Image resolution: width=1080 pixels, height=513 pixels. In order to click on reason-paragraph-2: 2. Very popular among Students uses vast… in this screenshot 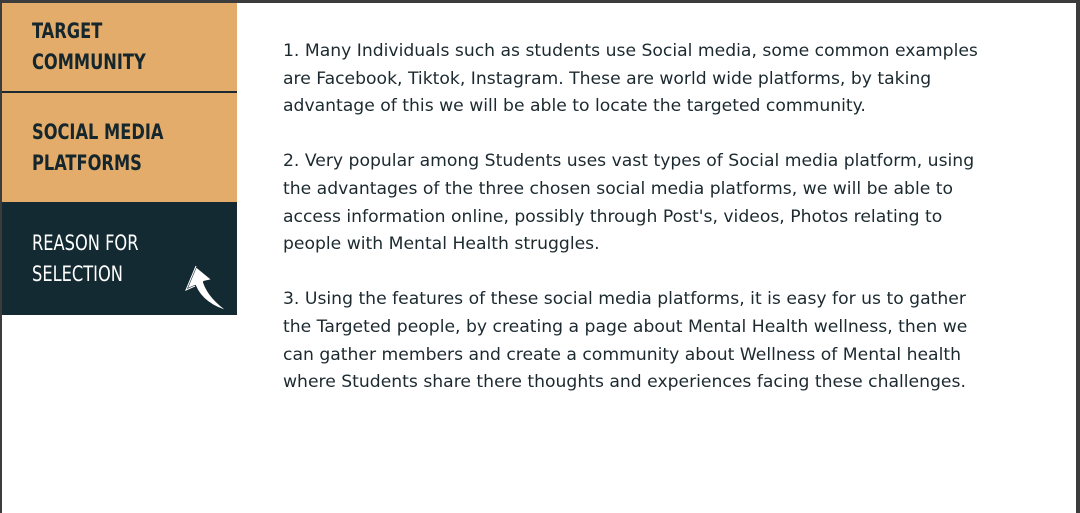, I will do `click(629, 203)`.